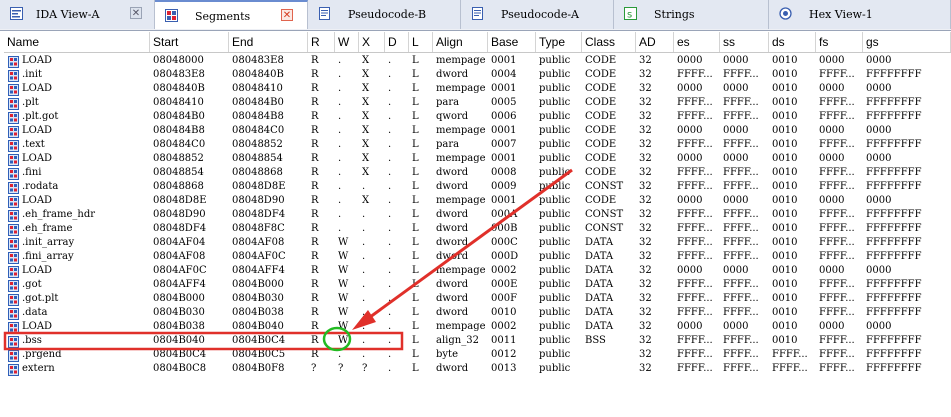  What do you see at coordinates (421, 42) in the screenshot?
I see `column-header-l: L` at bounding box center [421, 42].